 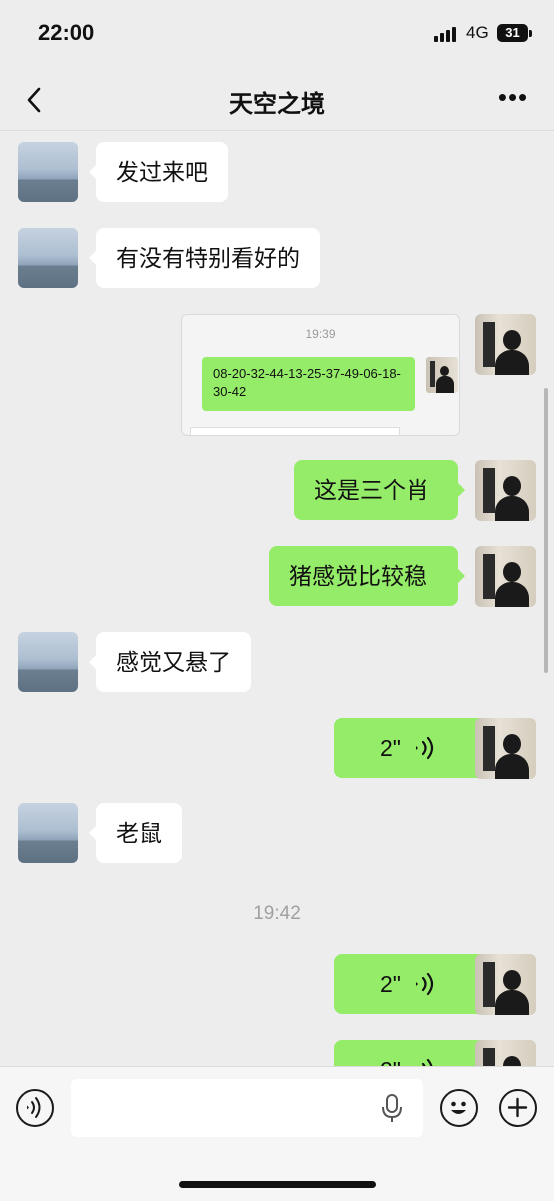 What do you see at coordinates (277, 104) in the screenshot?
I see `chat-title: 天空之境` at bounding box center [277, 104].